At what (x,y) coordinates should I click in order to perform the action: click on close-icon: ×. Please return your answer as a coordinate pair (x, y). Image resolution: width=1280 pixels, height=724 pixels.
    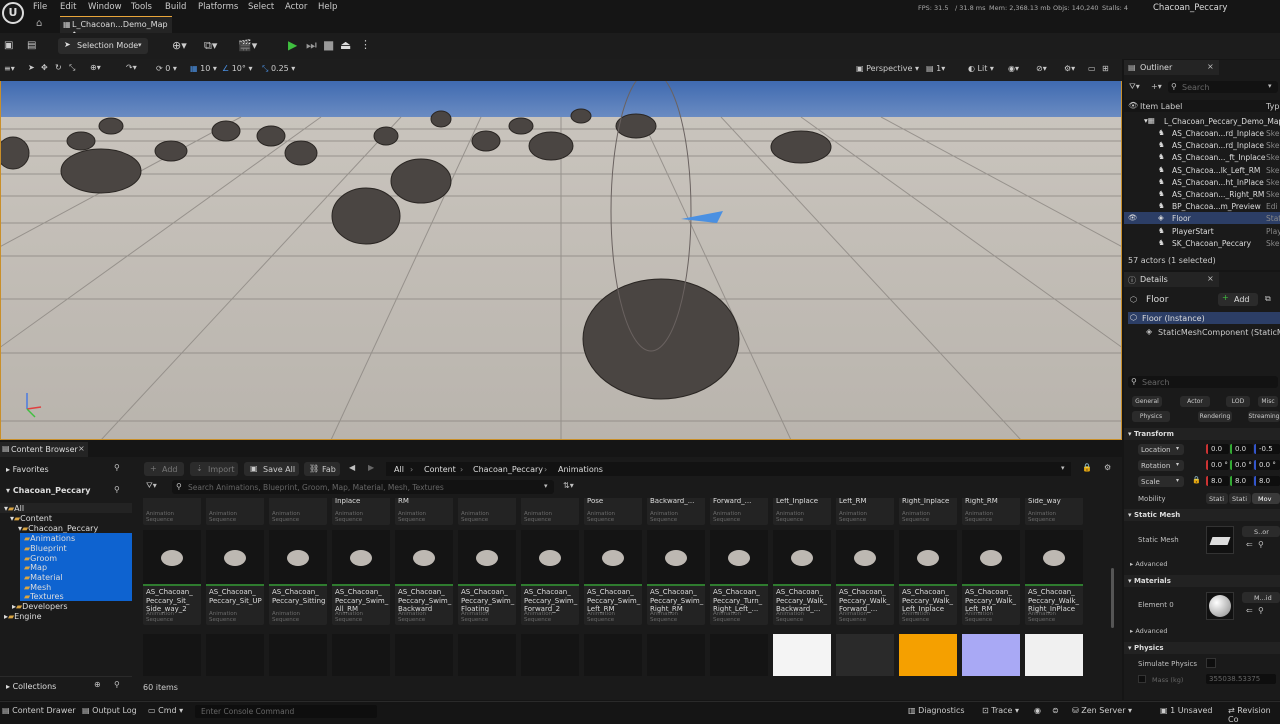
    Looking at the image, I should click on (81, 448).